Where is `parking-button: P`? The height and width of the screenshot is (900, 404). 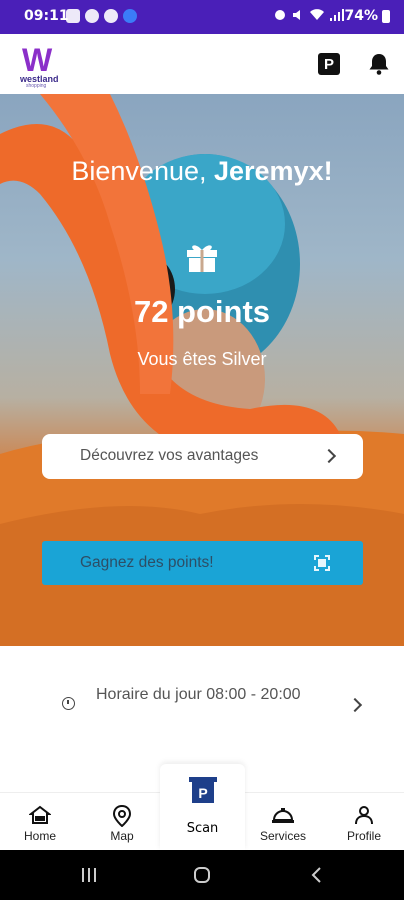
parking-button: P is located at coordinates (329, 64).